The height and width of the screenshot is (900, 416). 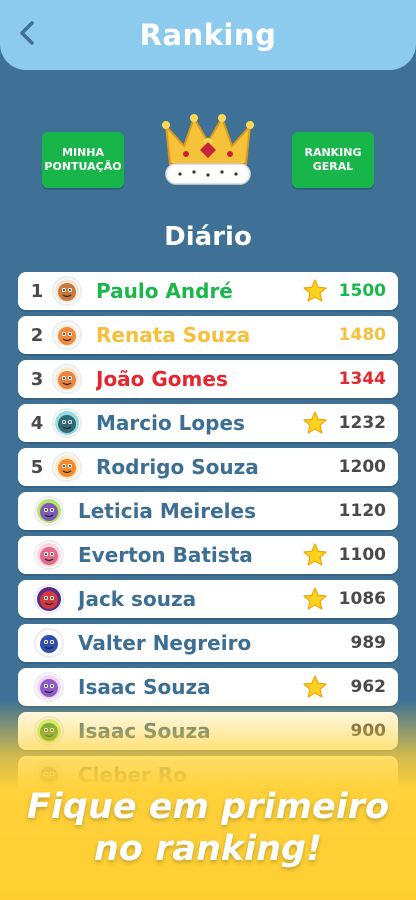 What do you see at coordinates (362, 511) in the screenshot?
I see `player-score: 1120` at bounding box center [362, 511].